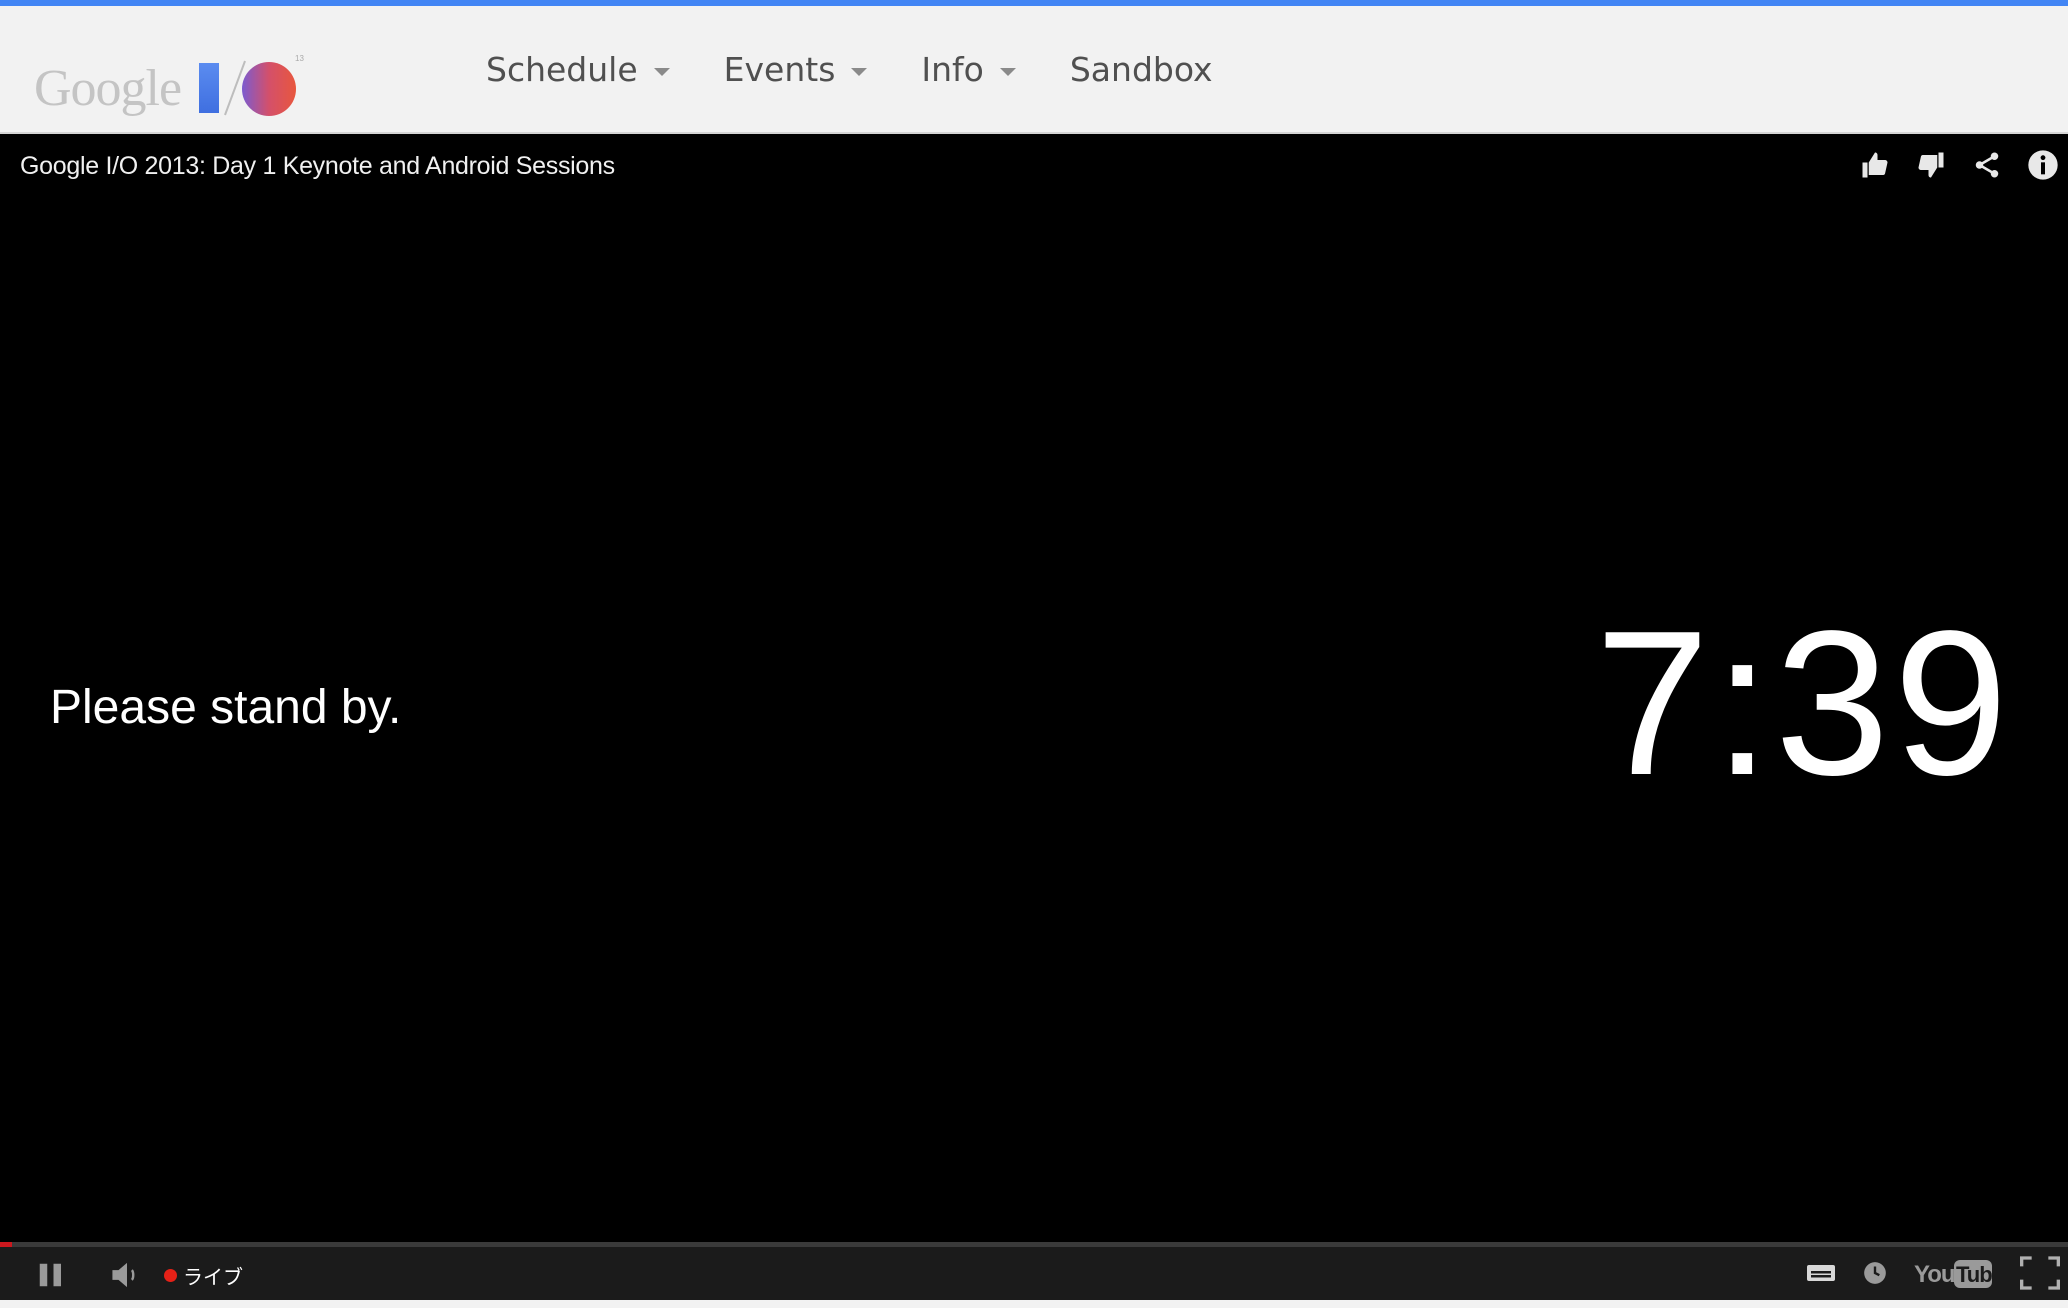  Describe the element at coordinates (213, 1276) in the screenshot. I see `live-label: ライブ` at that location.